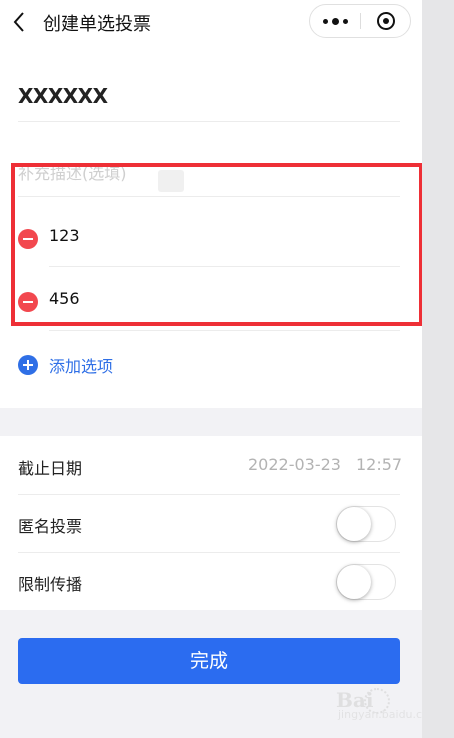  What do you see at coordinates (208, 581) in the screenshot?
I see `restrict-row: 限制传播` at bounding box center [208, 581].